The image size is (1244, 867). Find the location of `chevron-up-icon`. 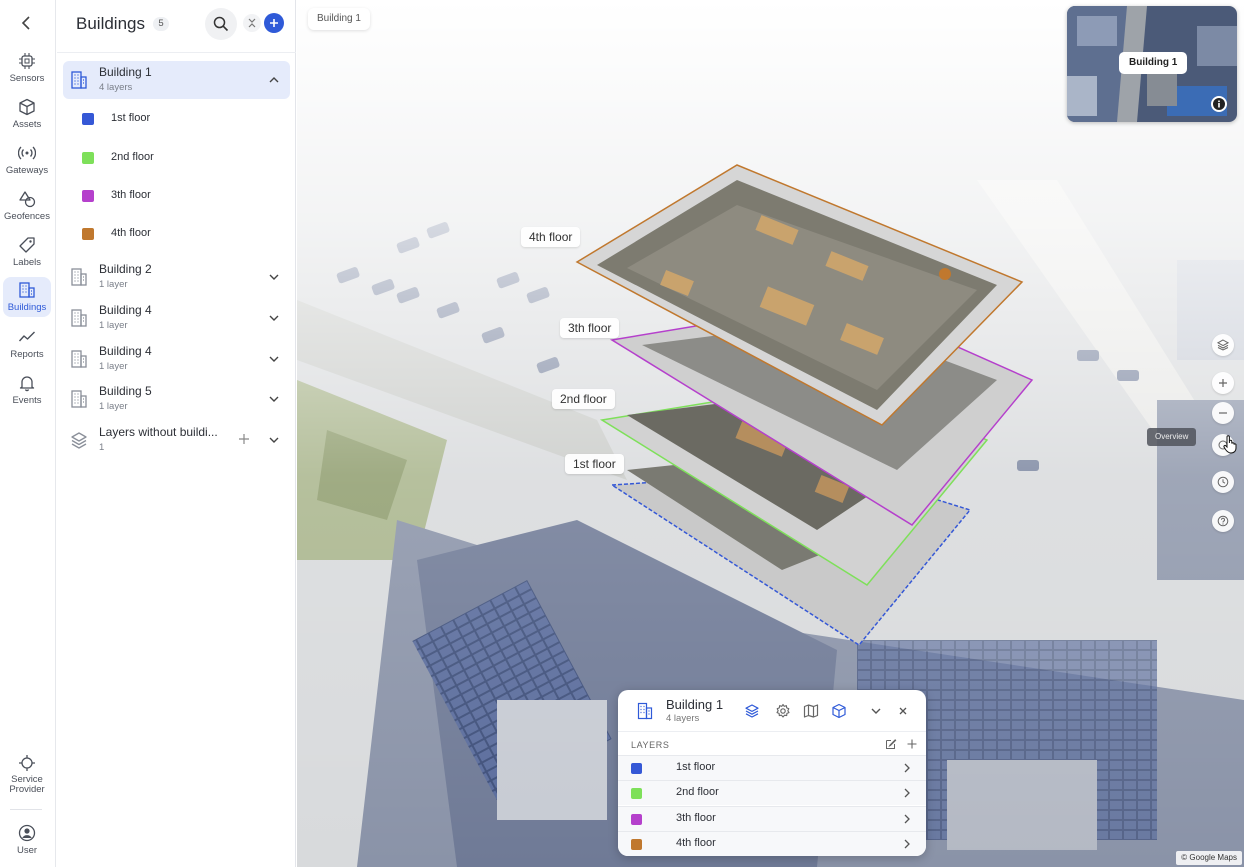

chevron-up-icon is located at coordinates (274, 80).